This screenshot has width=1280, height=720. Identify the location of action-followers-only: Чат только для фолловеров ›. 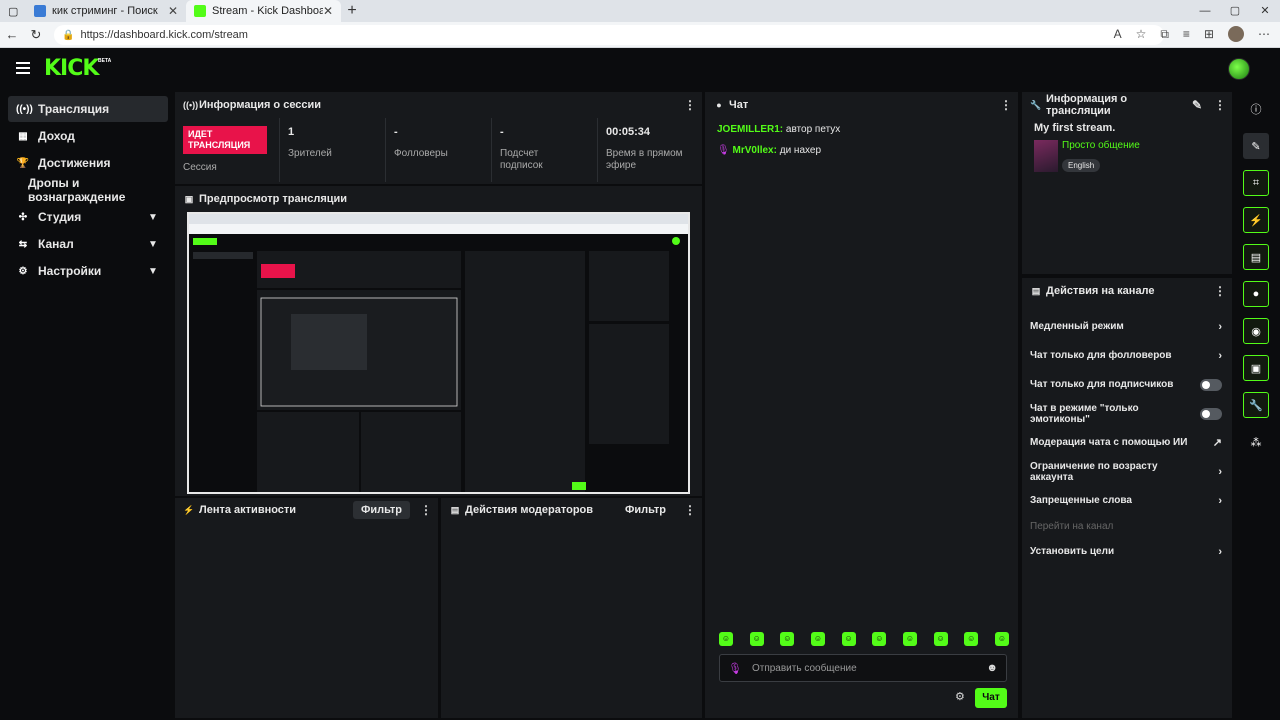
(1127, 355).